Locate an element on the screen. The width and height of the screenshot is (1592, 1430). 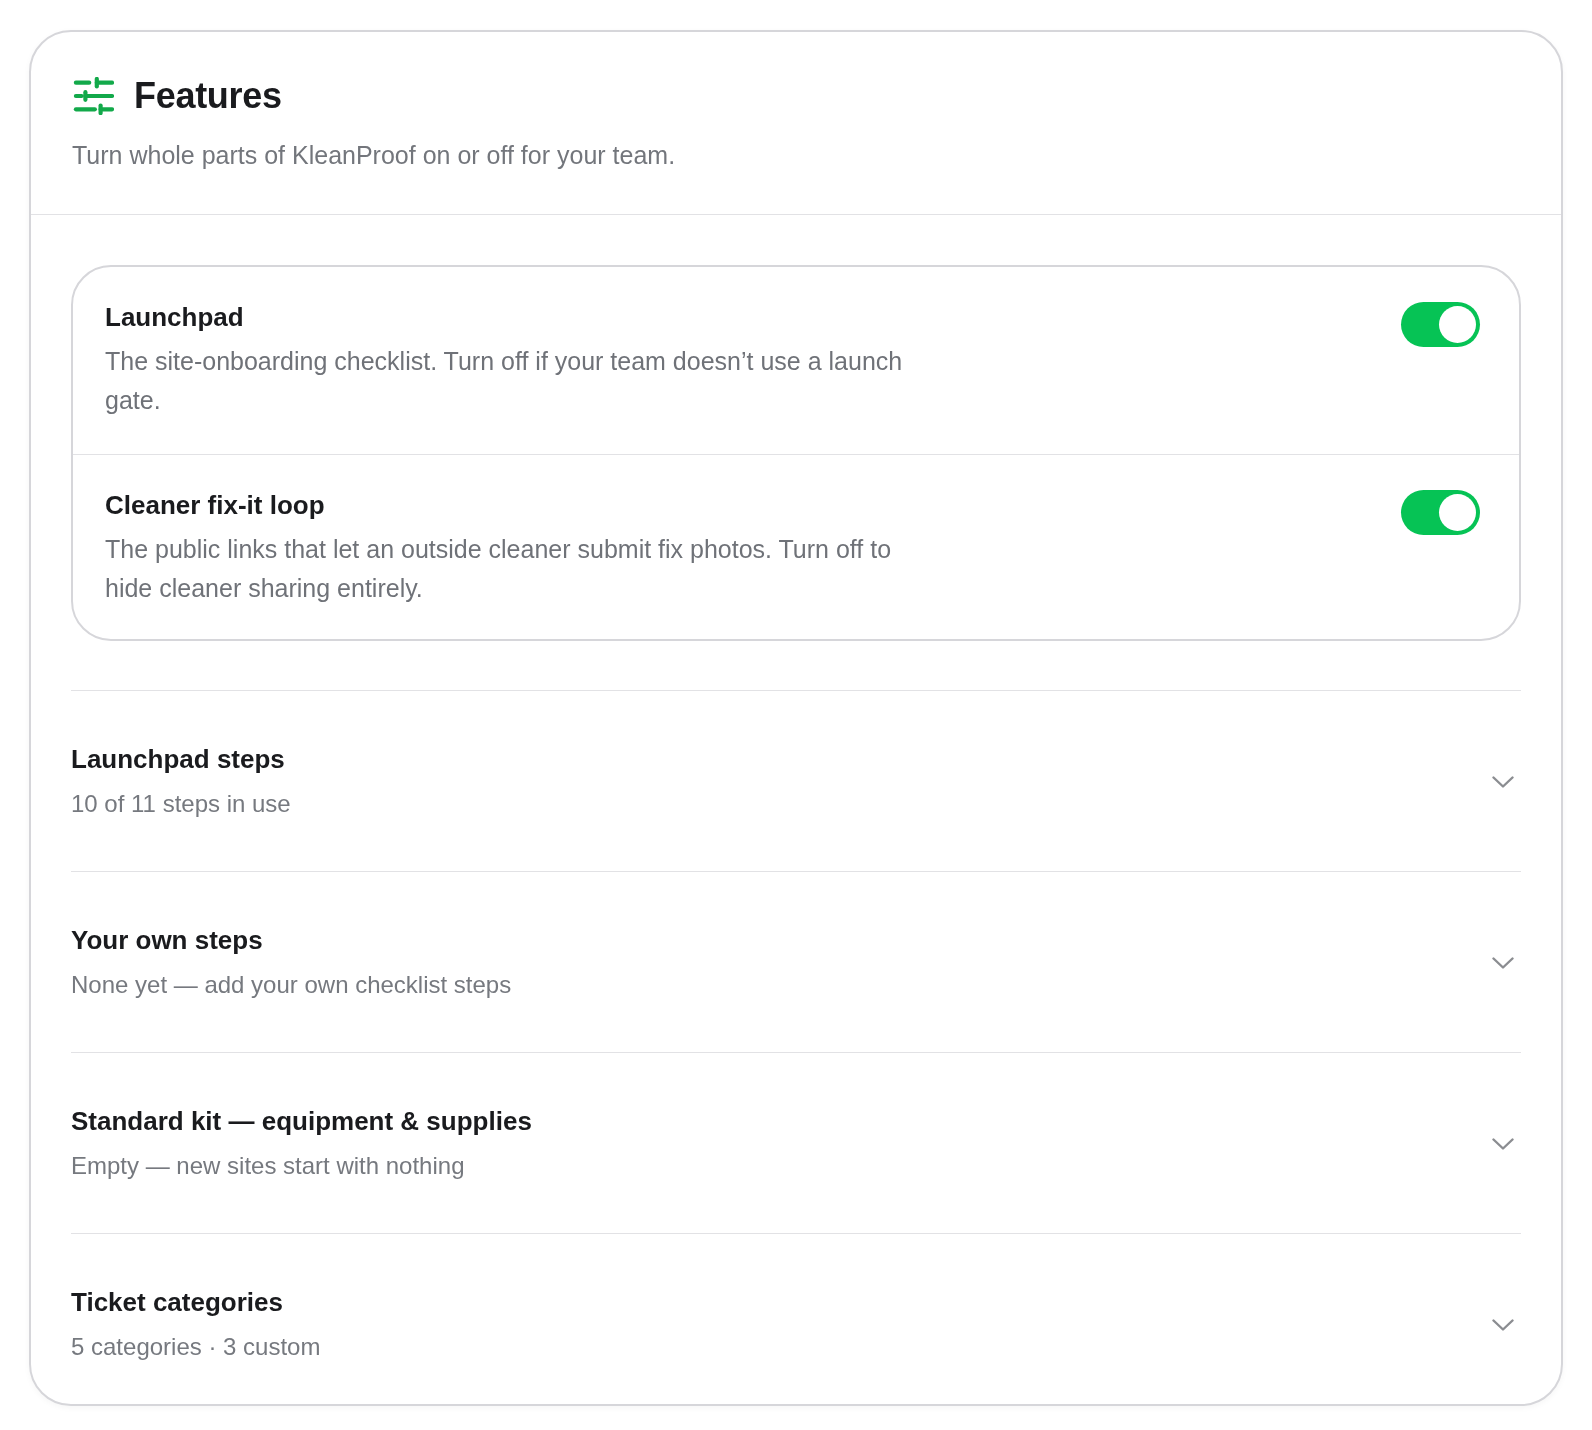
feature-title: Cleaner fix-it loop is located at coordinates (215, 505).